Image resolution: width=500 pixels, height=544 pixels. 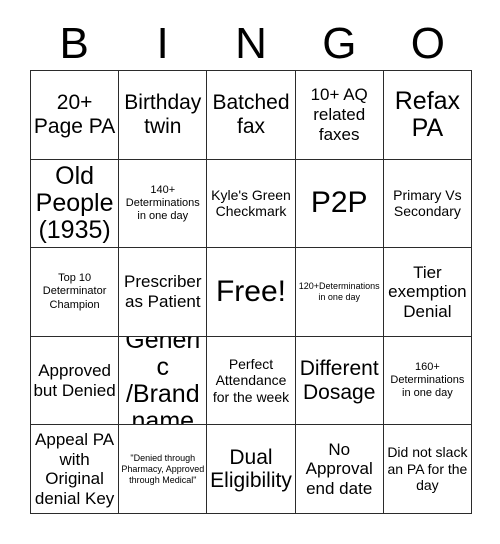 I want to click on bingo-square-r1c3: Batched fax, so click(x=251, y=115).